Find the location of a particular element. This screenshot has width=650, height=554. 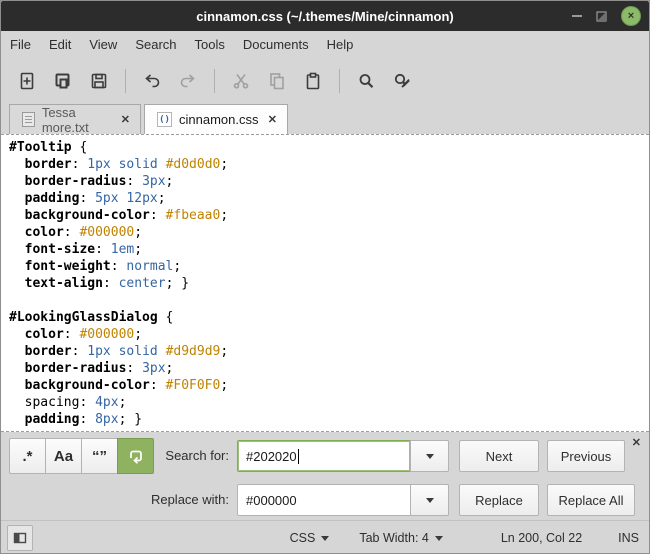

side-pane-icon is located at coordinates (20, 538).